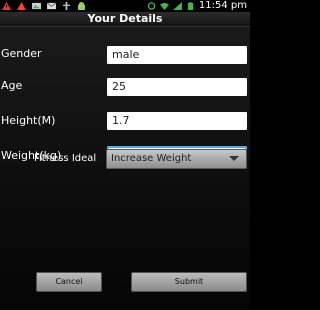 Image resolution: width=320 pixels, height=310 pixels. I want to click on page-title: Your Details, so click(125, 18).